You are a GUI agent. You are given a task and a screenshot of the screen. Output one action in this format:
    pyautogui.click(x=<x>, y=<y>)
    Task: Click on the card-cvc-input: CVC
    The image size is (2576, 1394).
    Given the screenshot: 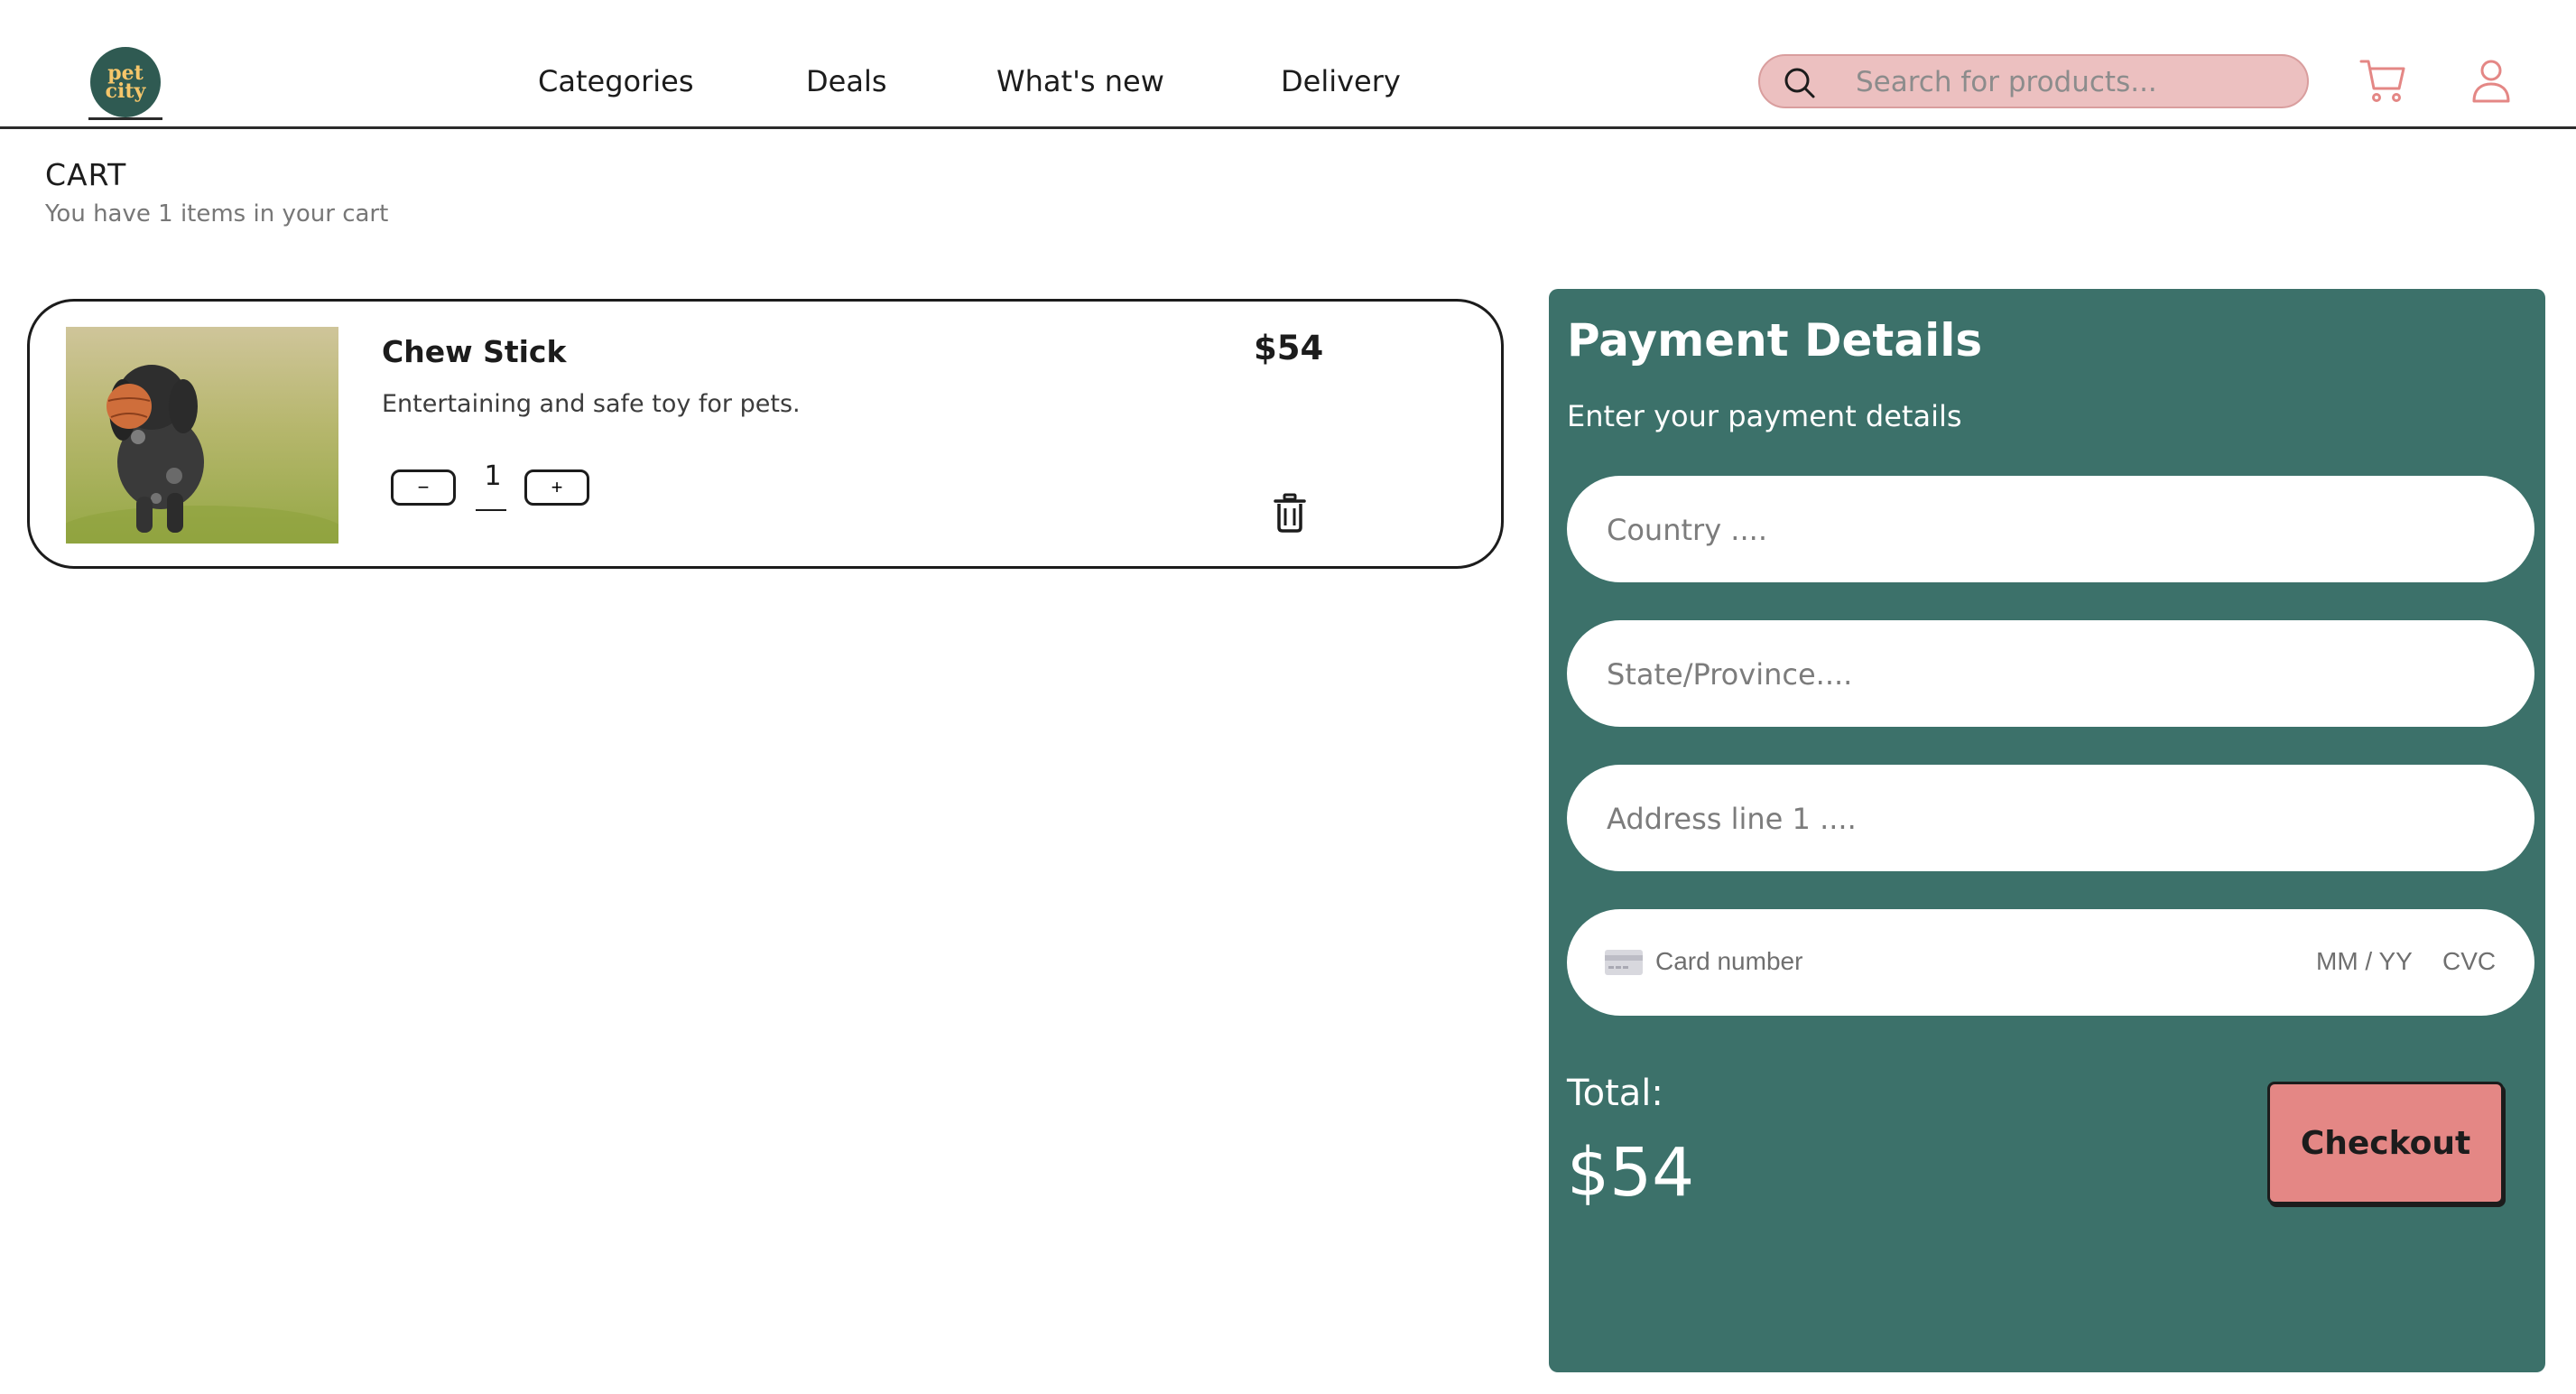 What is the action you would take?
    pyautogui.click(x=2469, y=961)
    